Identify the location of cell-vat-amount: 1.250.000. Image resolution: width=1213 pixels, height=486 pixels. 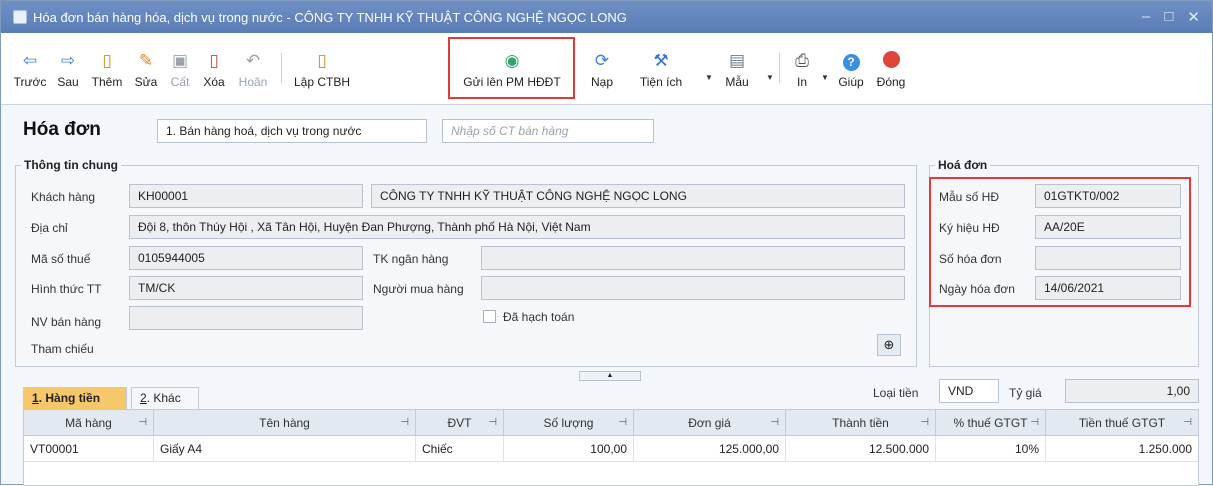
(1122, 449).